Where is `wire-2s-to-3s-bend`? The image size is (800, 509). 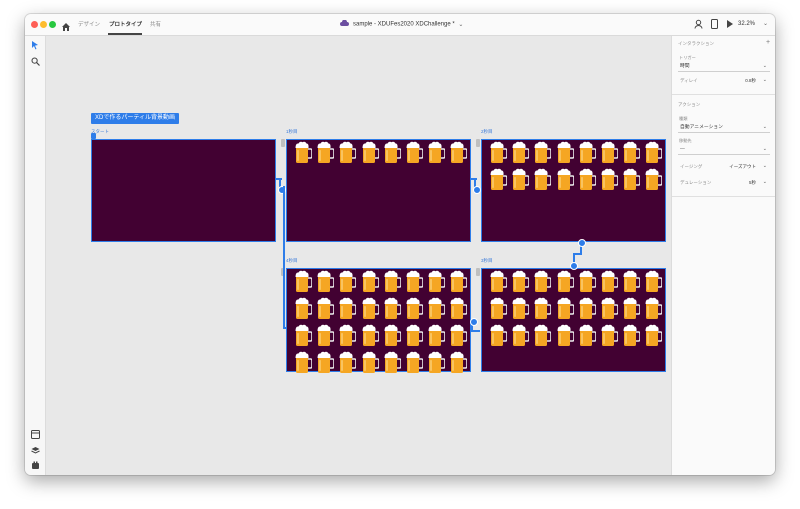 wire-2s-to-3s-bend is located at coordinates (578, 254).